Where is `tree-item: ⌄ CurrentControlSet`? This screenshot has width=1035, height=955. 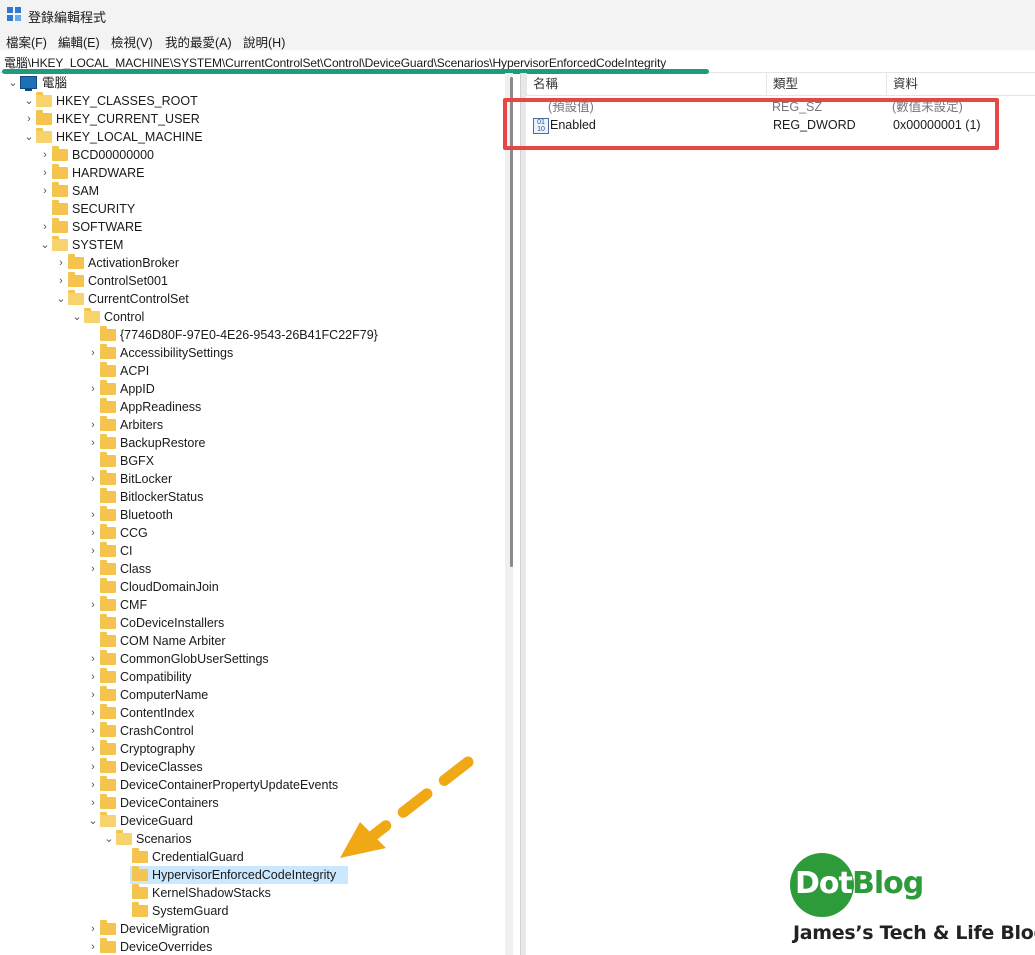
tree-item: ⌄ CurrentControlSet is located at coordinates (252, 299).